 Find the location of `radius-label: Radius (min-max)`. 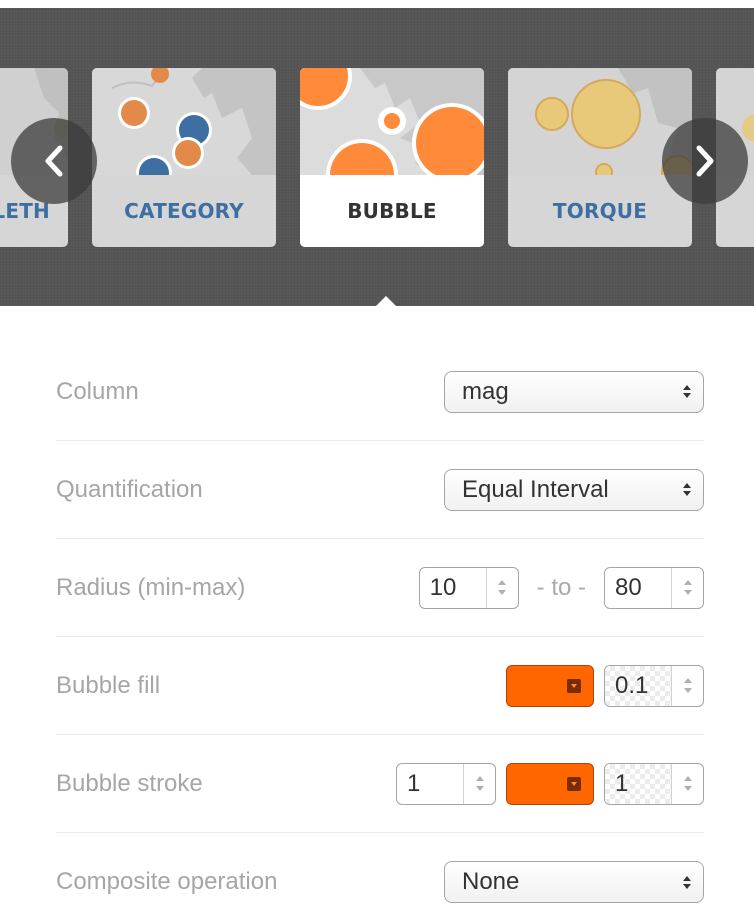

radius-label: Radius (min-max) is located at coordinates (151, 587).